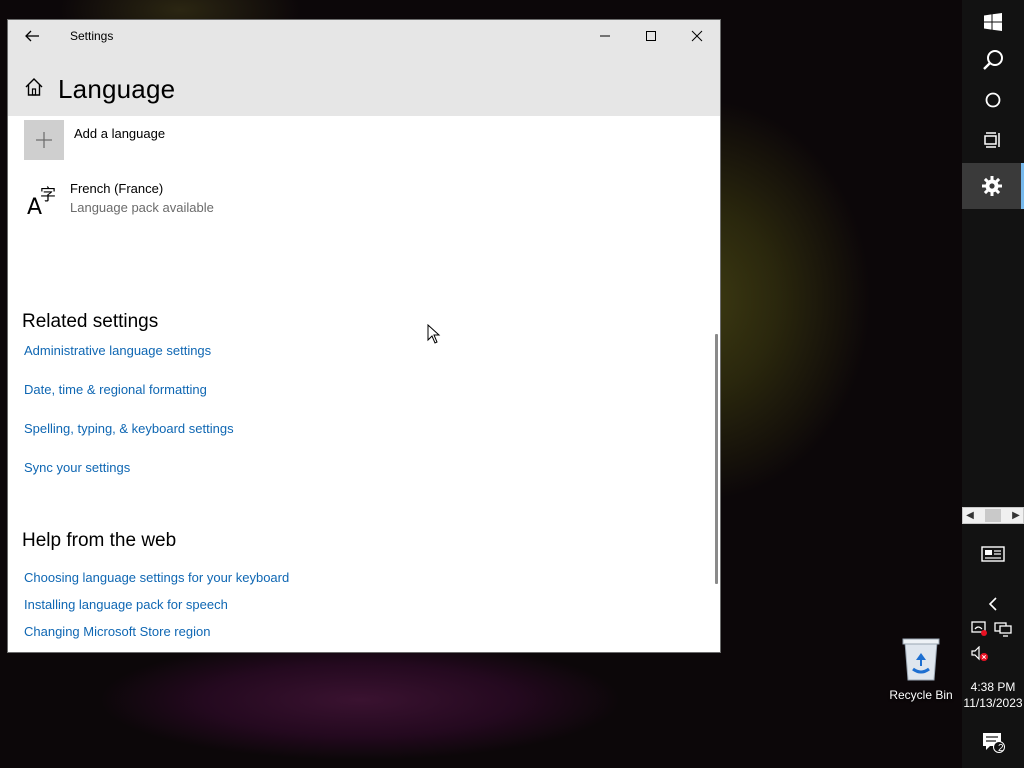  I want to click on back-arrow-icon, so click(32, 36).